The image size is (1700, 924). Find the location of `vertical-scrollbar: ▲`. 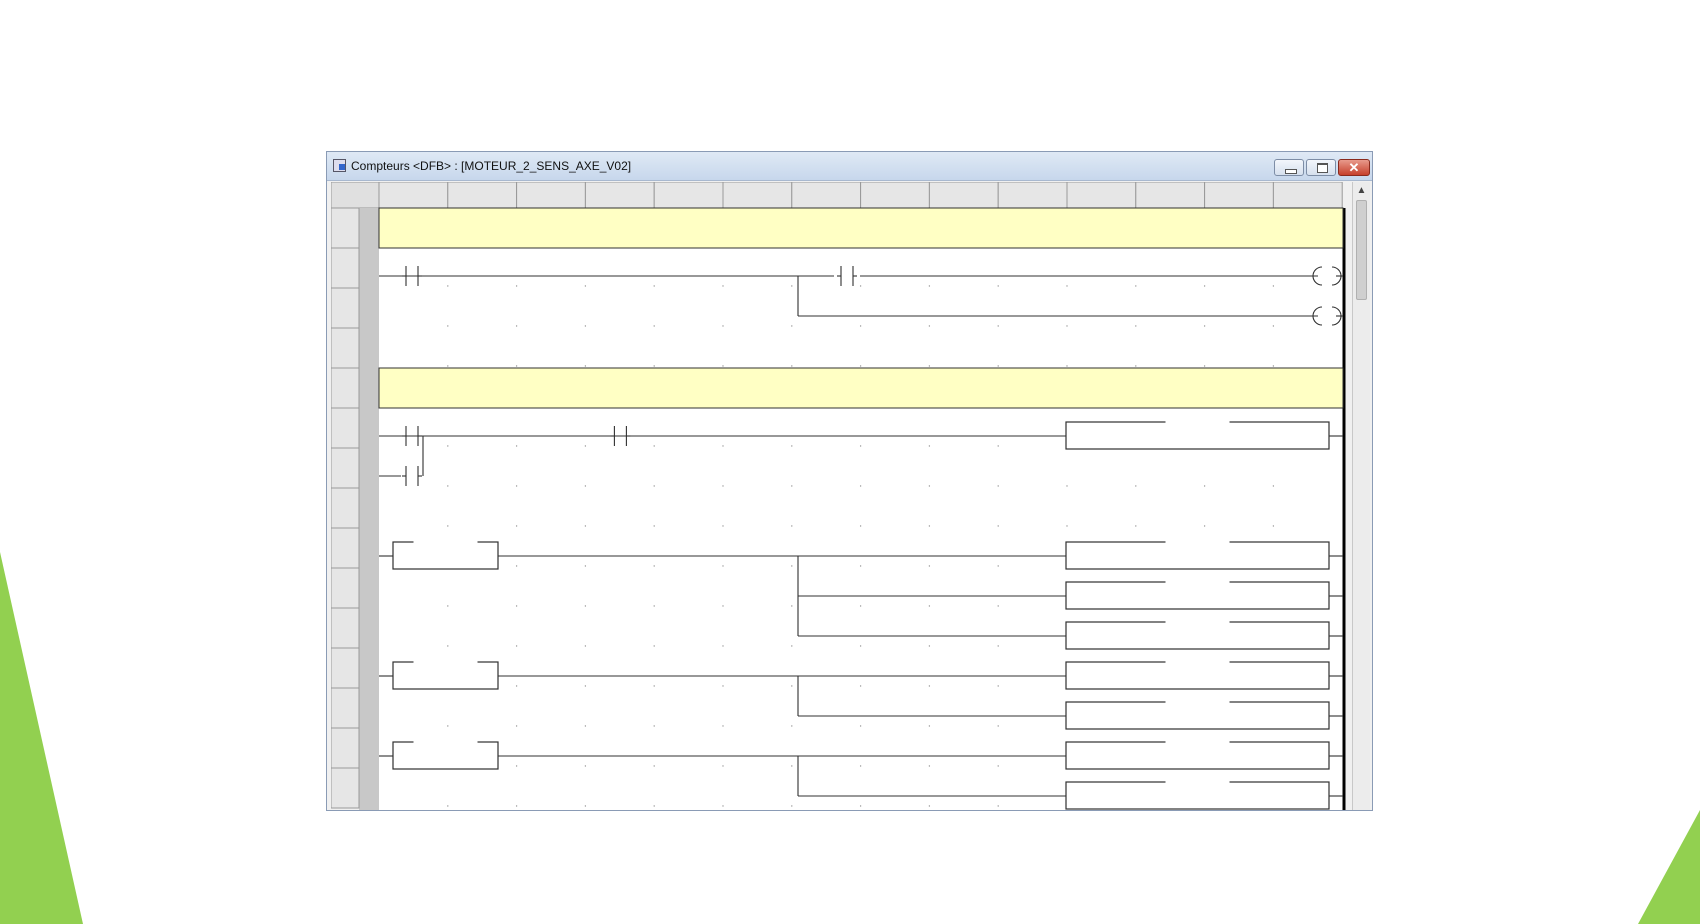

vertical-scrollbar: ▲ is located at coordinates (1361, 496).